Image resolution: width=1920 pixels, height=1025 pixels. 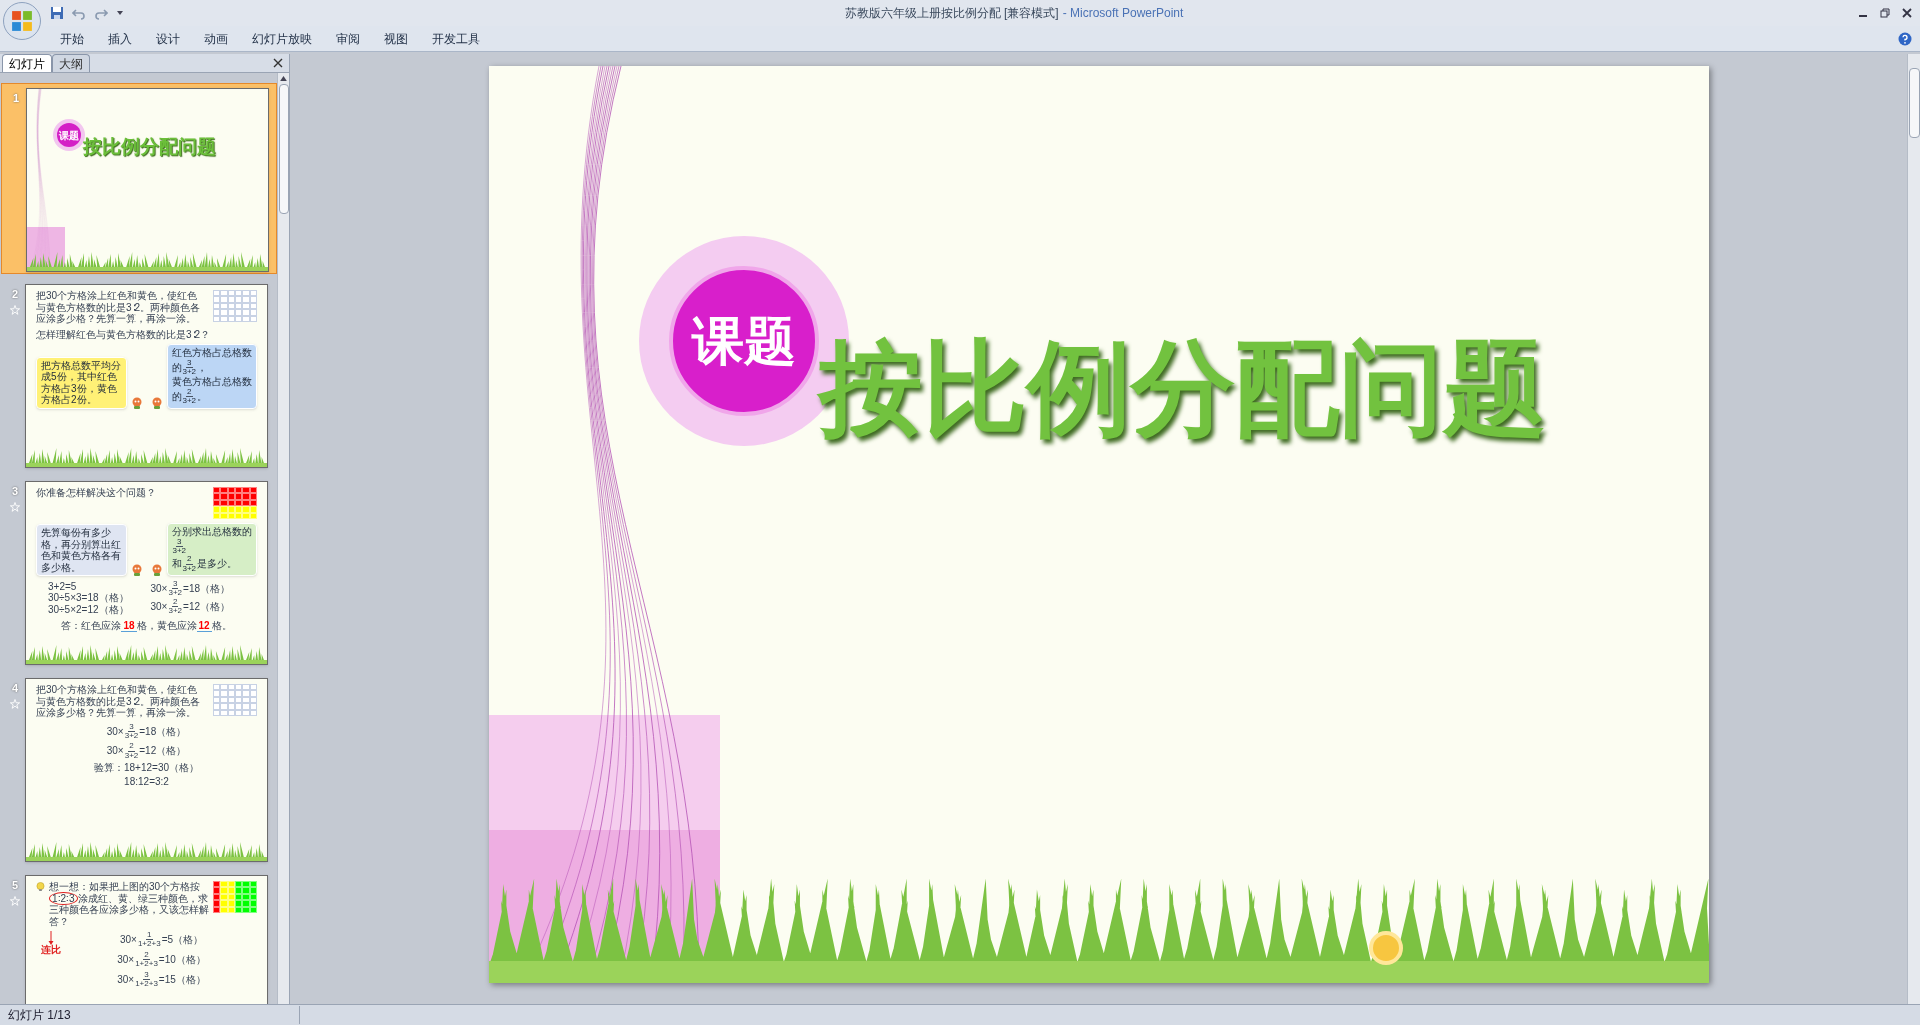 I want to click on note-label: 连比, so click(x=51, y=950).